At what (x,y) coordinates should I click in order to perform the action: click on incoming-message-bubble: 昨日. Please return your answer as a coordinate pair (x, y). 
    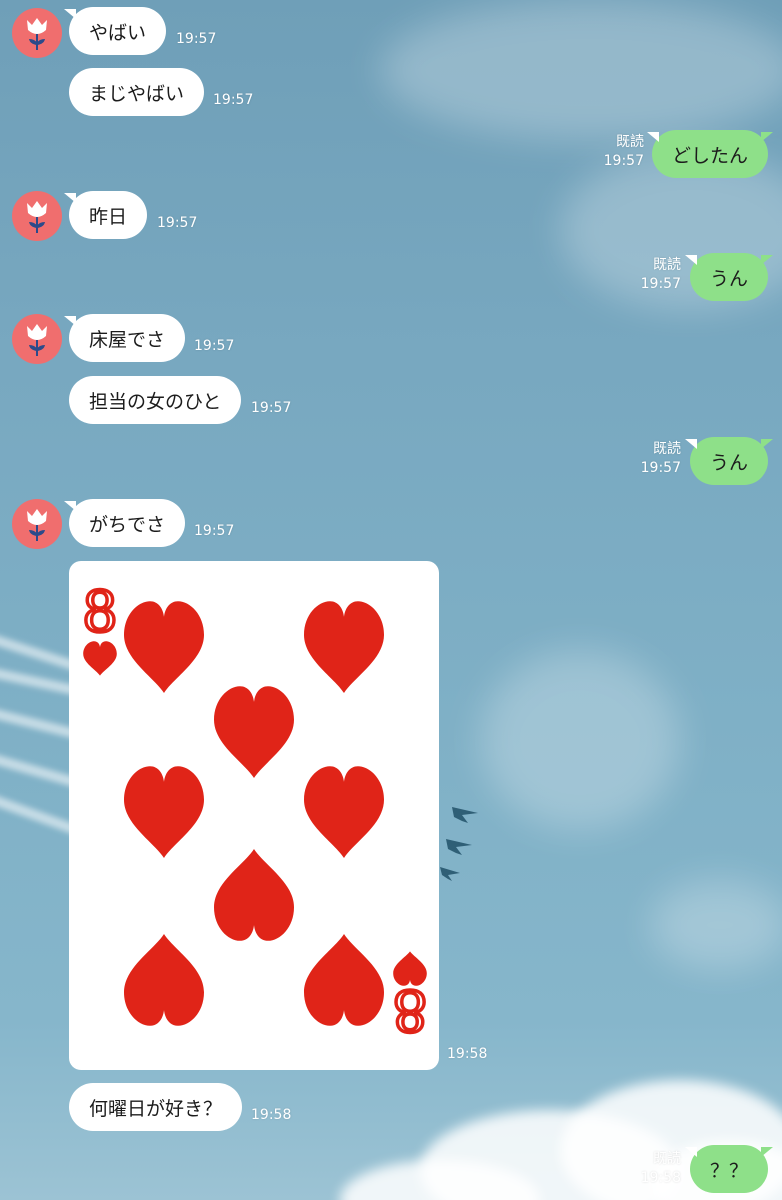
    Looking at the image, I should click on (105, 215).